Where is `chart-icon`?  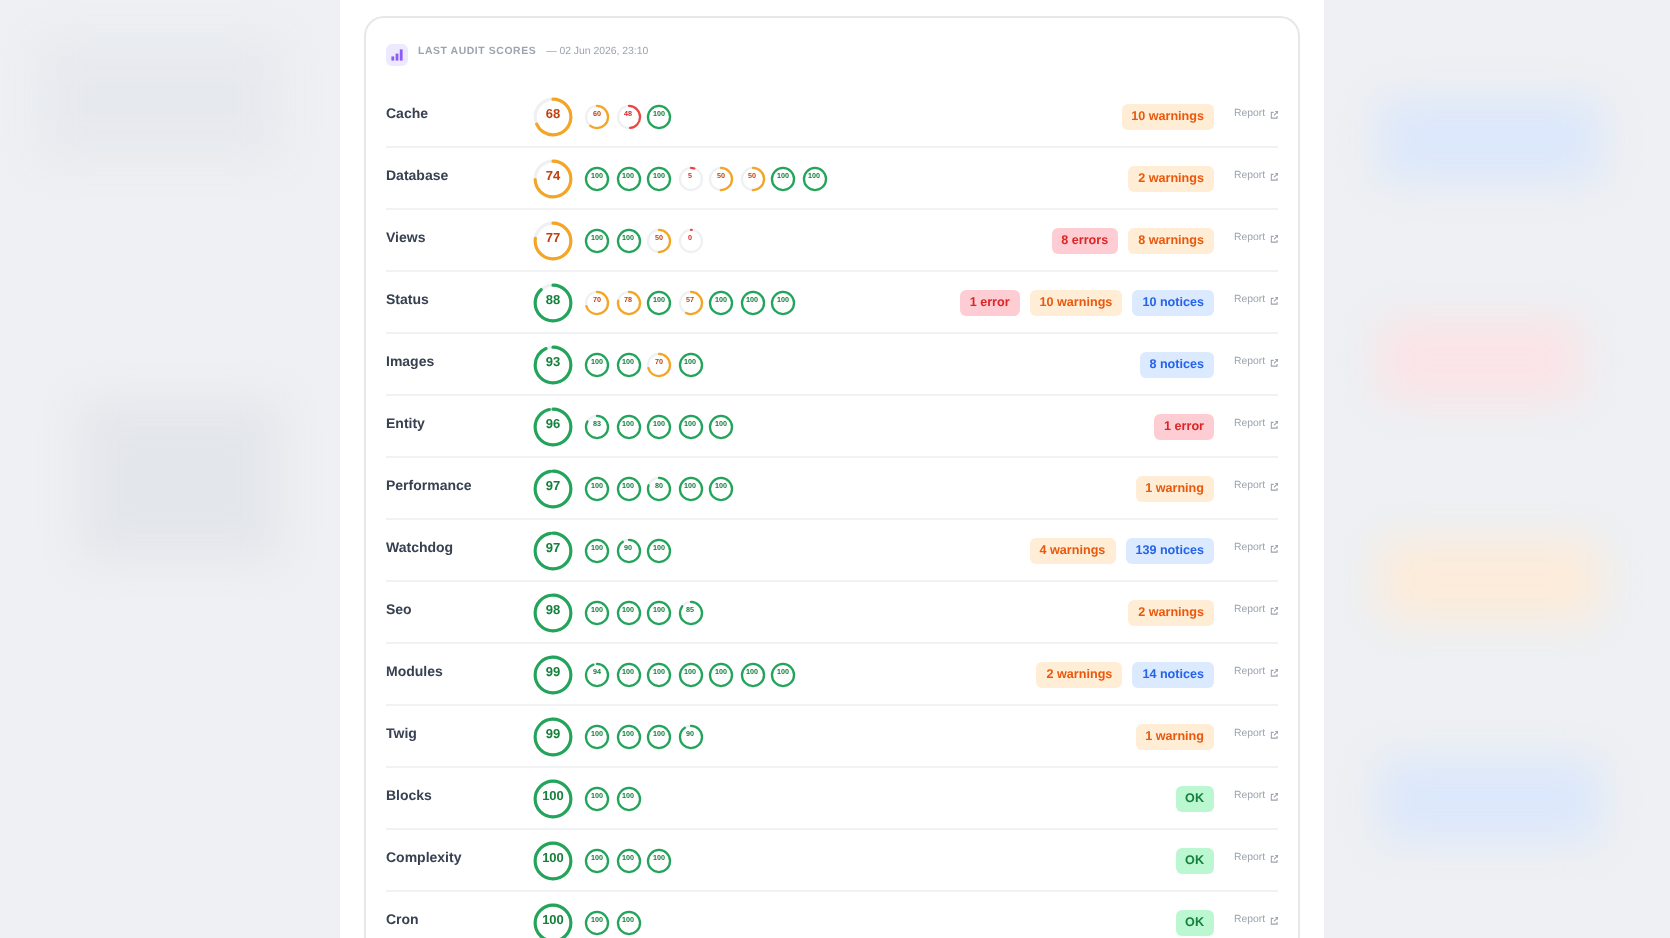
chart-icon is located at coordinates (397, 54).